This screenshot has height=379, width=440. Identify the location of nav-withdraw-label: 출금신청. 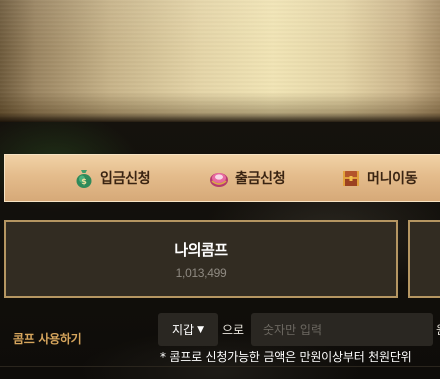
(260, 179).